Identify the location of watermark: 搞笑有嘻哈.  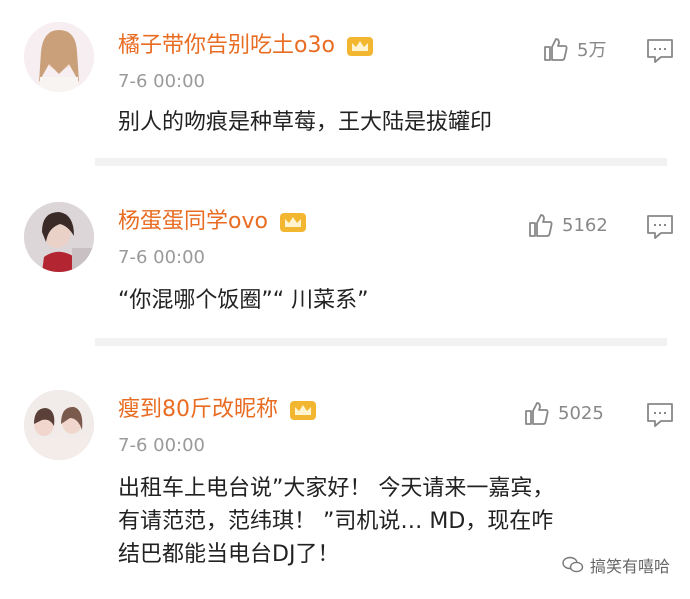
(616, 565).